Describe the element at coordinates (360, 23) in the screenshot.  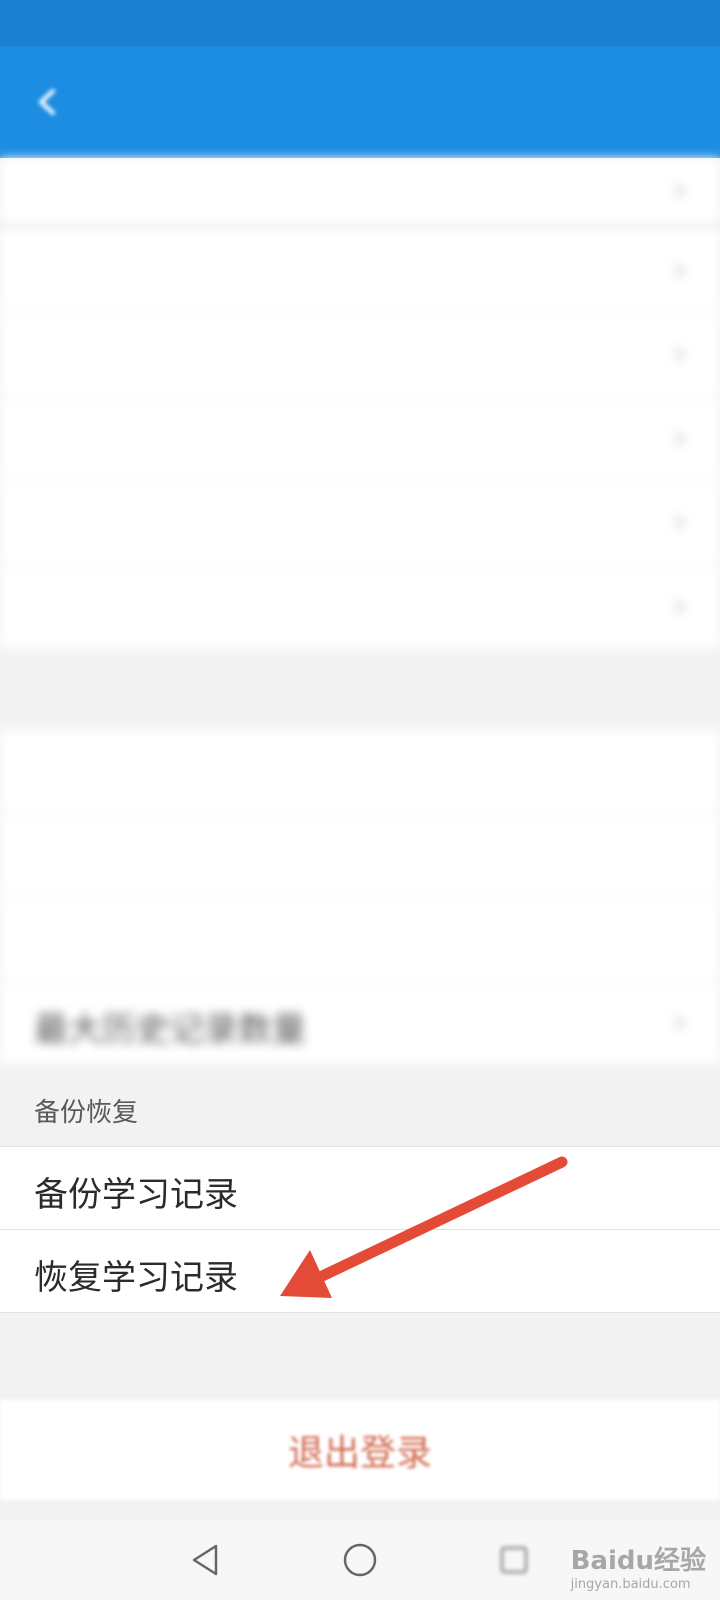
I see `status-bar` at that location.